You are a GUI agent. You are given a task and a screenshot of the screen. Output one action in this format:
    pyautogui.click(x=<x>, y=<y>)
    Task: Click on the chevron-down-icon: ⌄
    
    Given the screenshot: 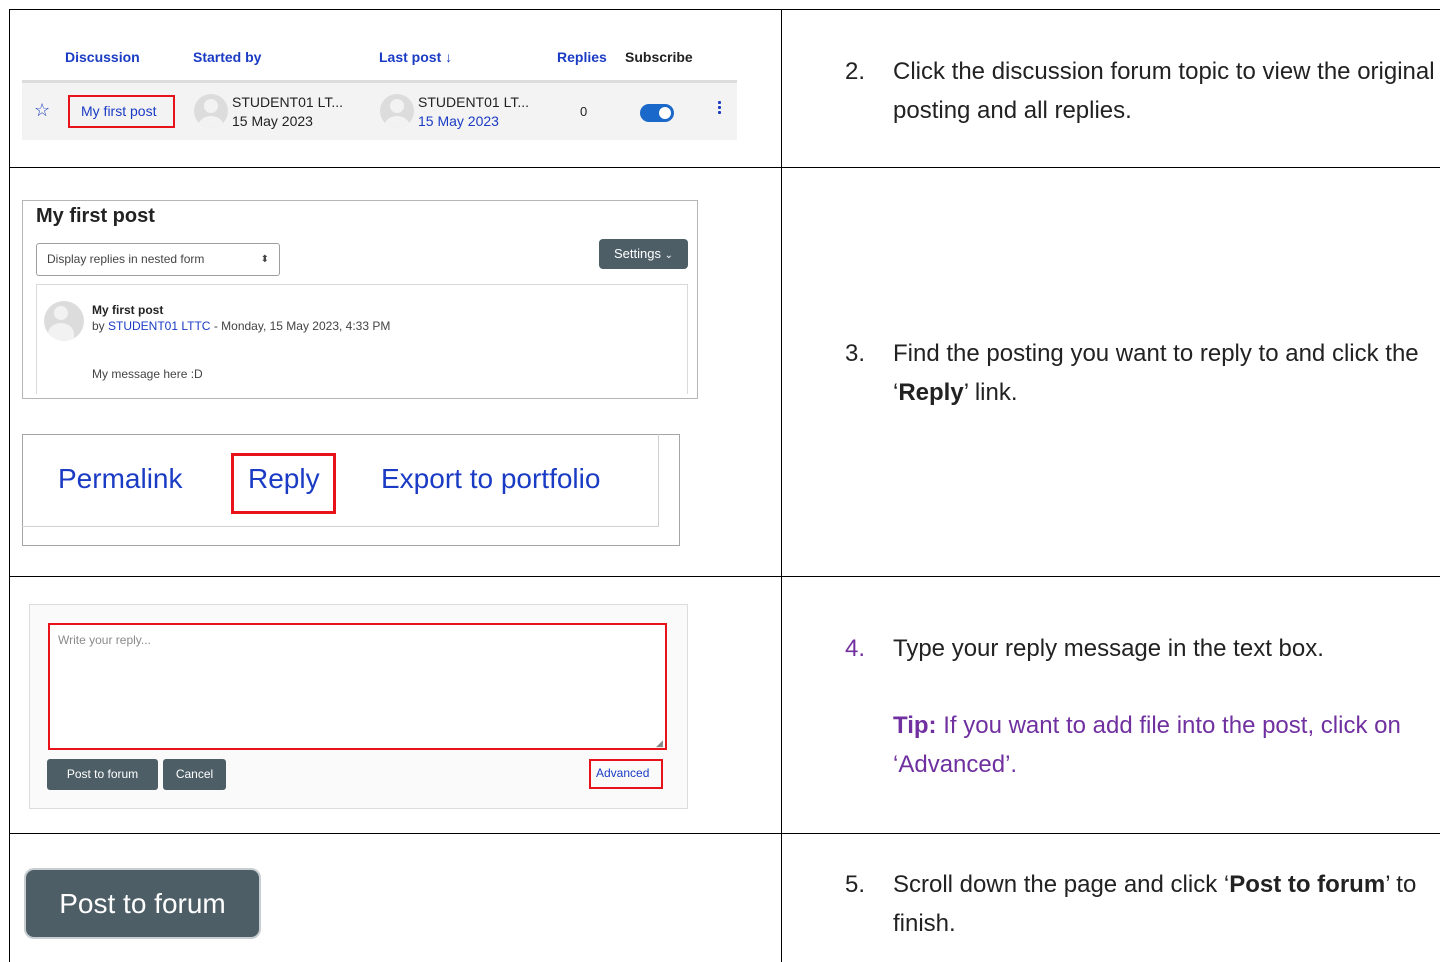 What is the action you would take?
    pyautogui.click(x=668, y=255)
    